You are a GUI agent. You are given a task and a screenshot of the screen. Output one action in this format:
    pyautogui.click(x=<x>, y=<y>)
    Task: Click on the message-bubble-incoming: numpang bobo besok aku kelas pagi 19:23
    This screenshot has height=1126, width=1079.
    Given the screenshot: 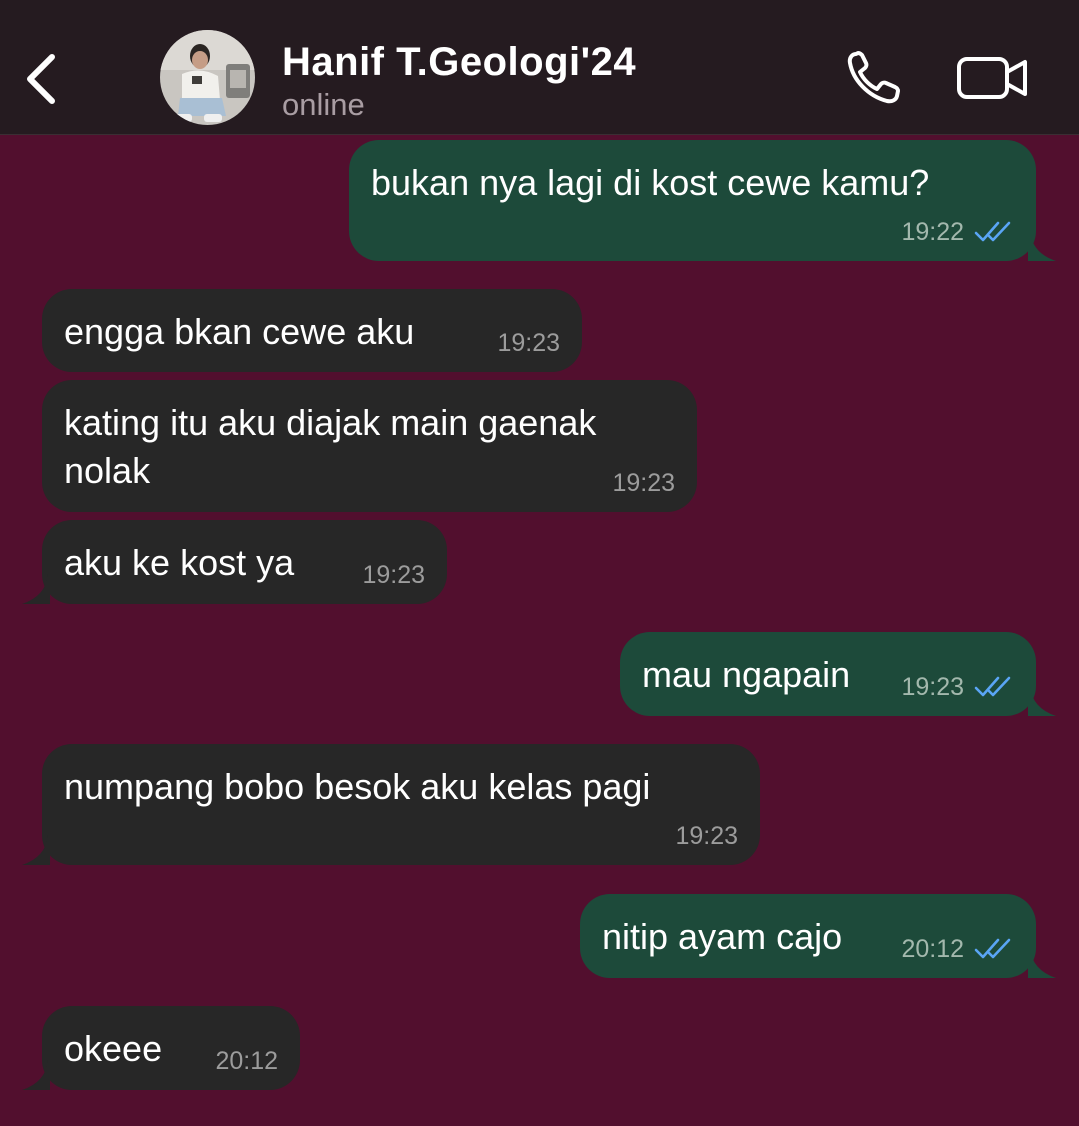 What is the action you would take?
    pyautogui.click(x=391, y=804)
    